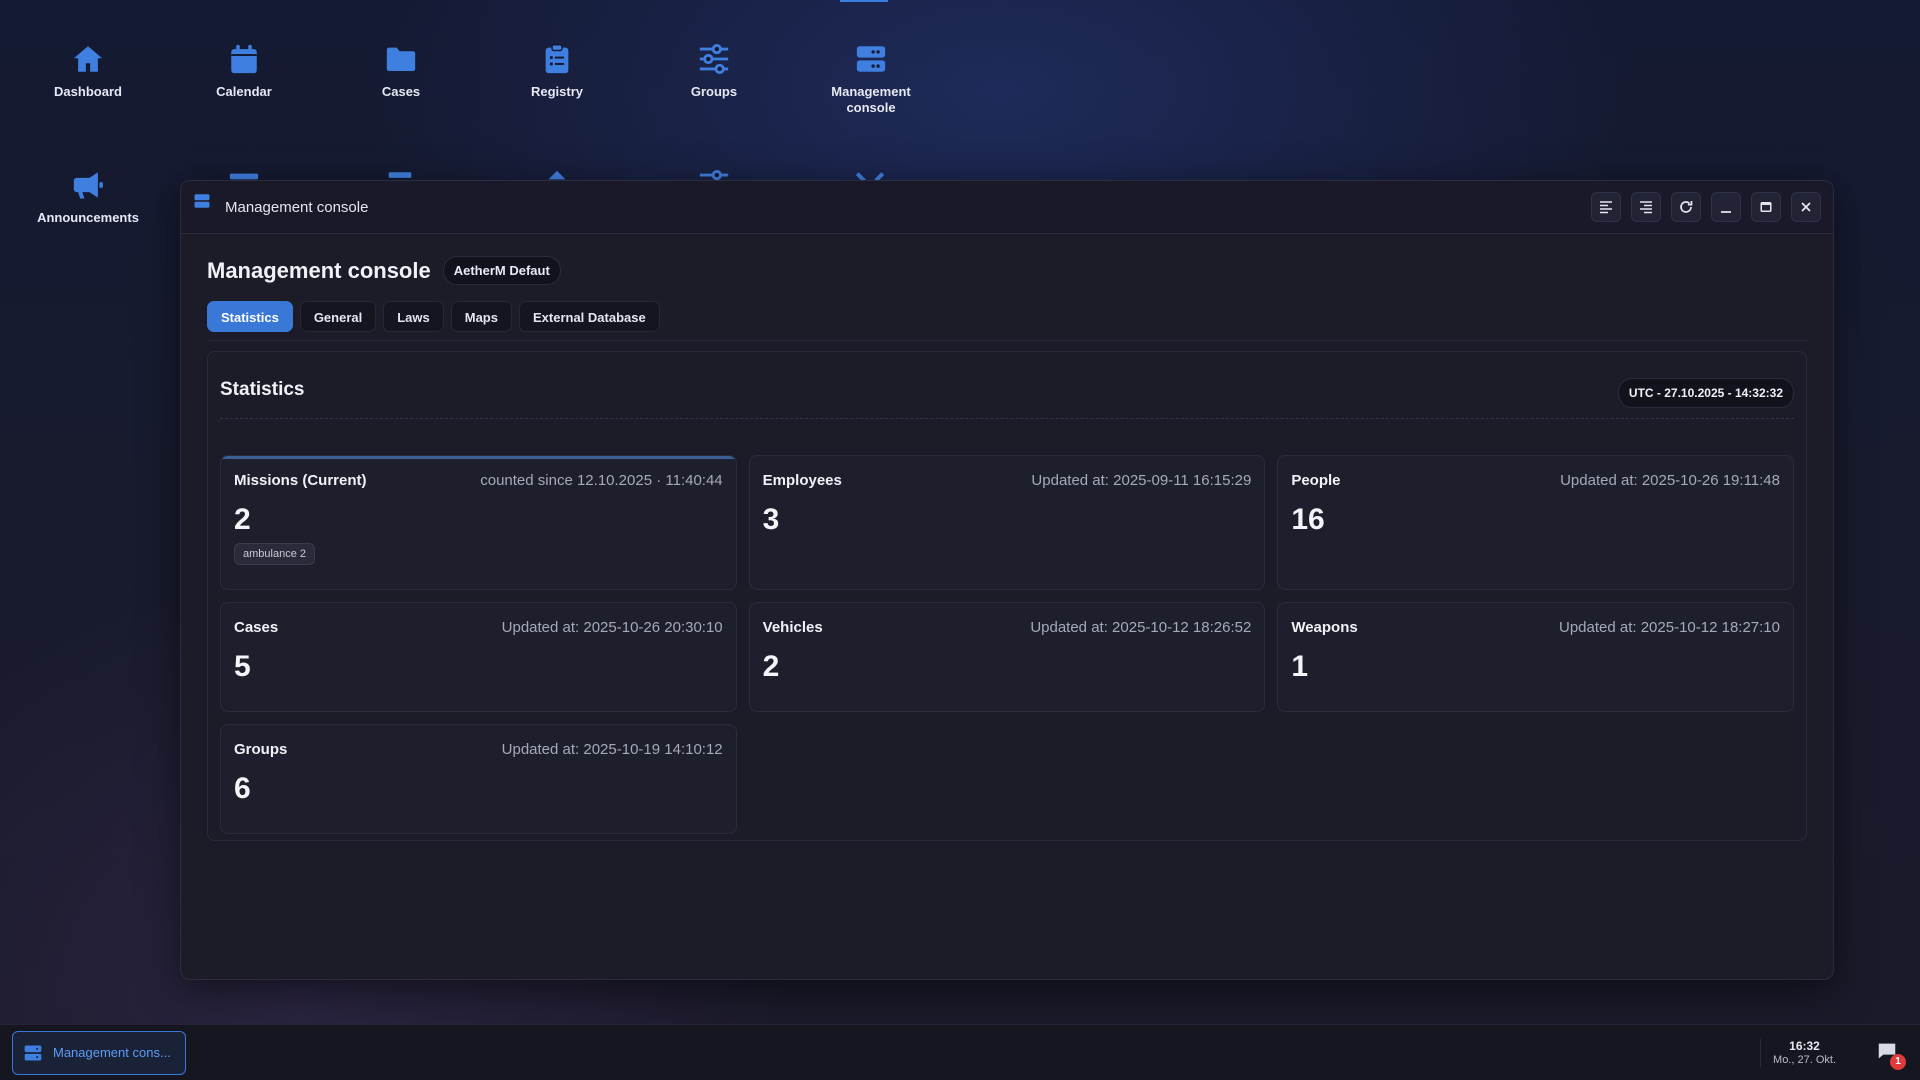 This screenshot has height=1080, width=1920. Describe the element at coordinates (871, 79) in the screenshot. I see `desktop-icon-management-console: Management console` at that location.